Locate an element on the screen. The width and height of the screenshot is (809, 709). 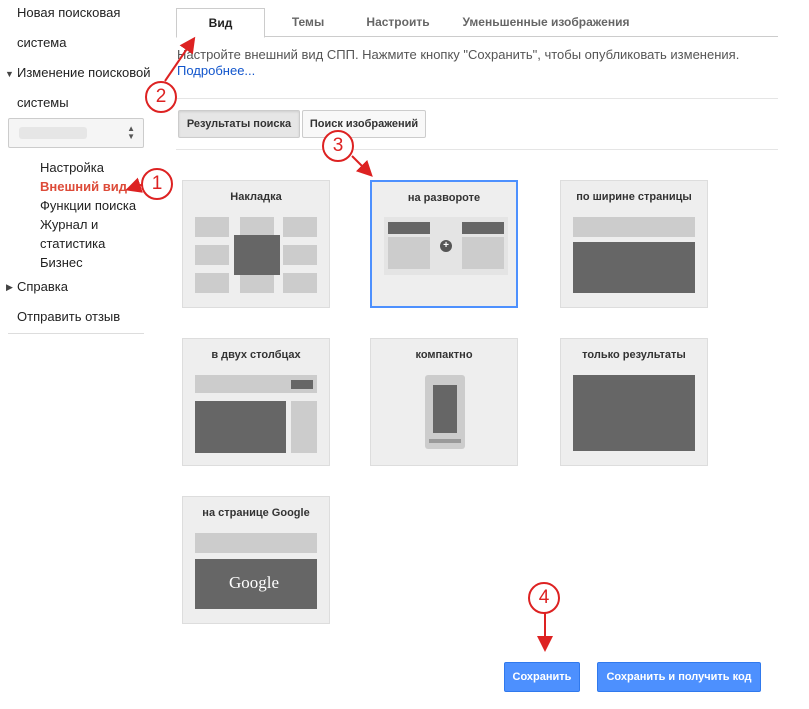
layout-two-page: на развороте + is located at coordinates (444, 244).